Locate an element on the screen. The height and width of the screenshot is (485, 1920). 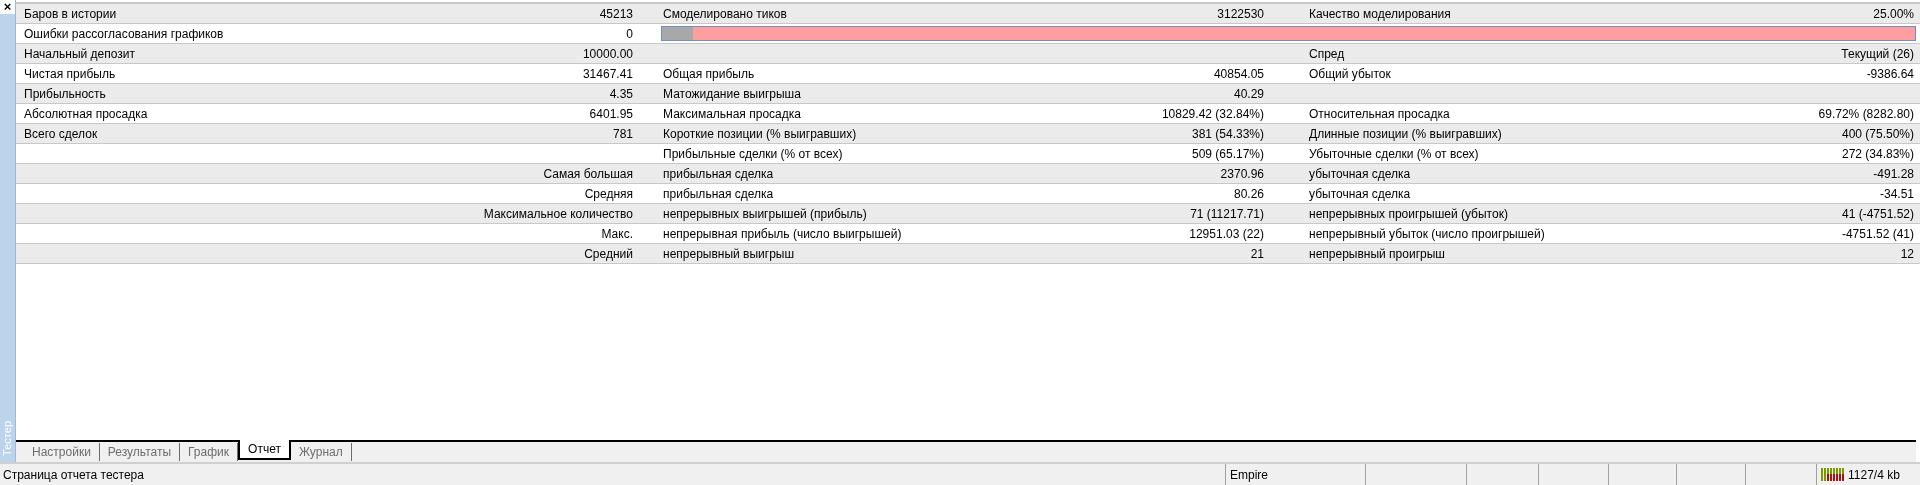
stat-value: Текущий (26) is located at coordinates (1877, 53).